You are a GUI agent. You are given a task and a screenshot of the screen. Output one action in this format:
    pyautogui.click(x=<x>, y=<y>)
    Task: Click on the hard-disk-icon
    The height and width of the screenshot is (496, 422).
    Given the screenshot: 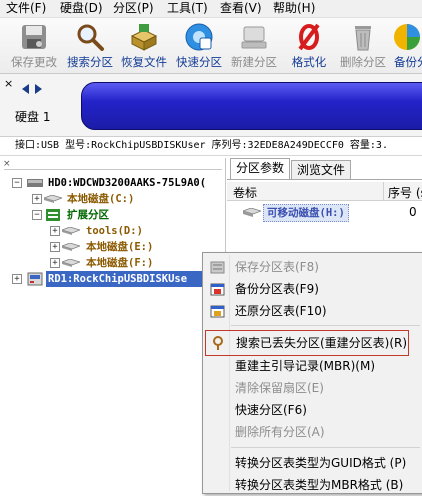 What is the action you would take?
    pyautogui.click(x=35, y=183)
    